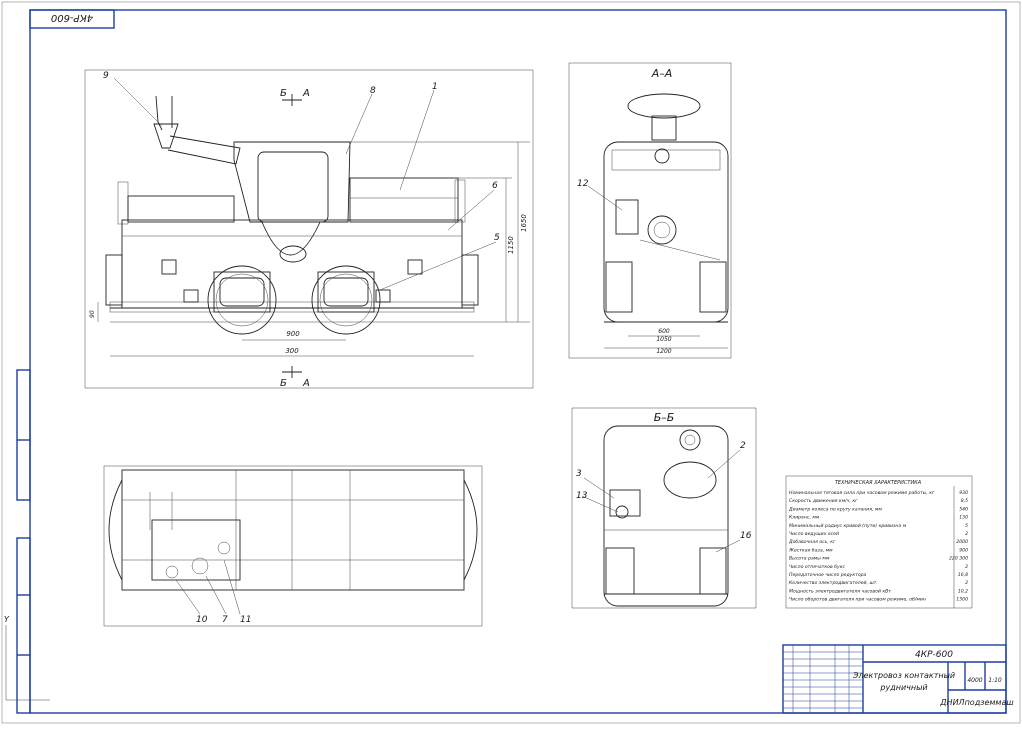  Describe the element at coordinates (663, 339) in the screenshot. I see `dim-1050: 1050` at that location.